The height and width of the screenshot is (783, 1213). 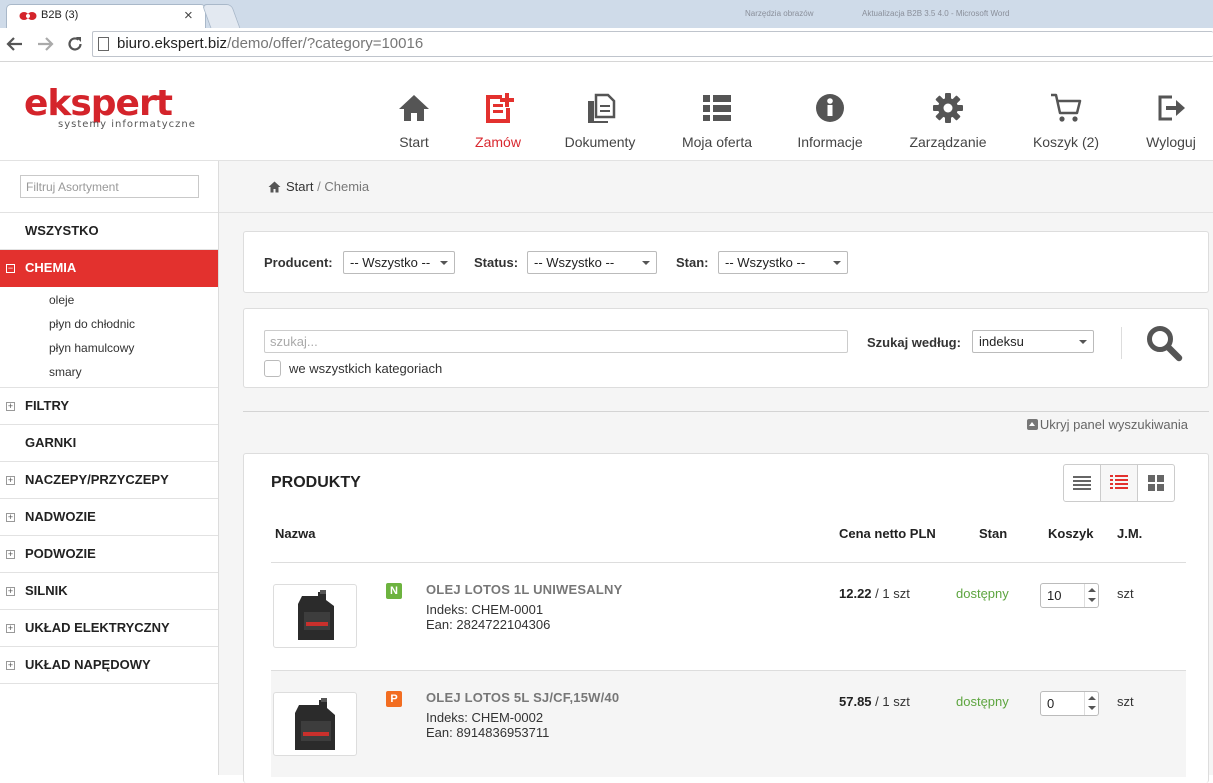 I want to click on producent-select: -- Wszystko --, so click(x=399, y=262).